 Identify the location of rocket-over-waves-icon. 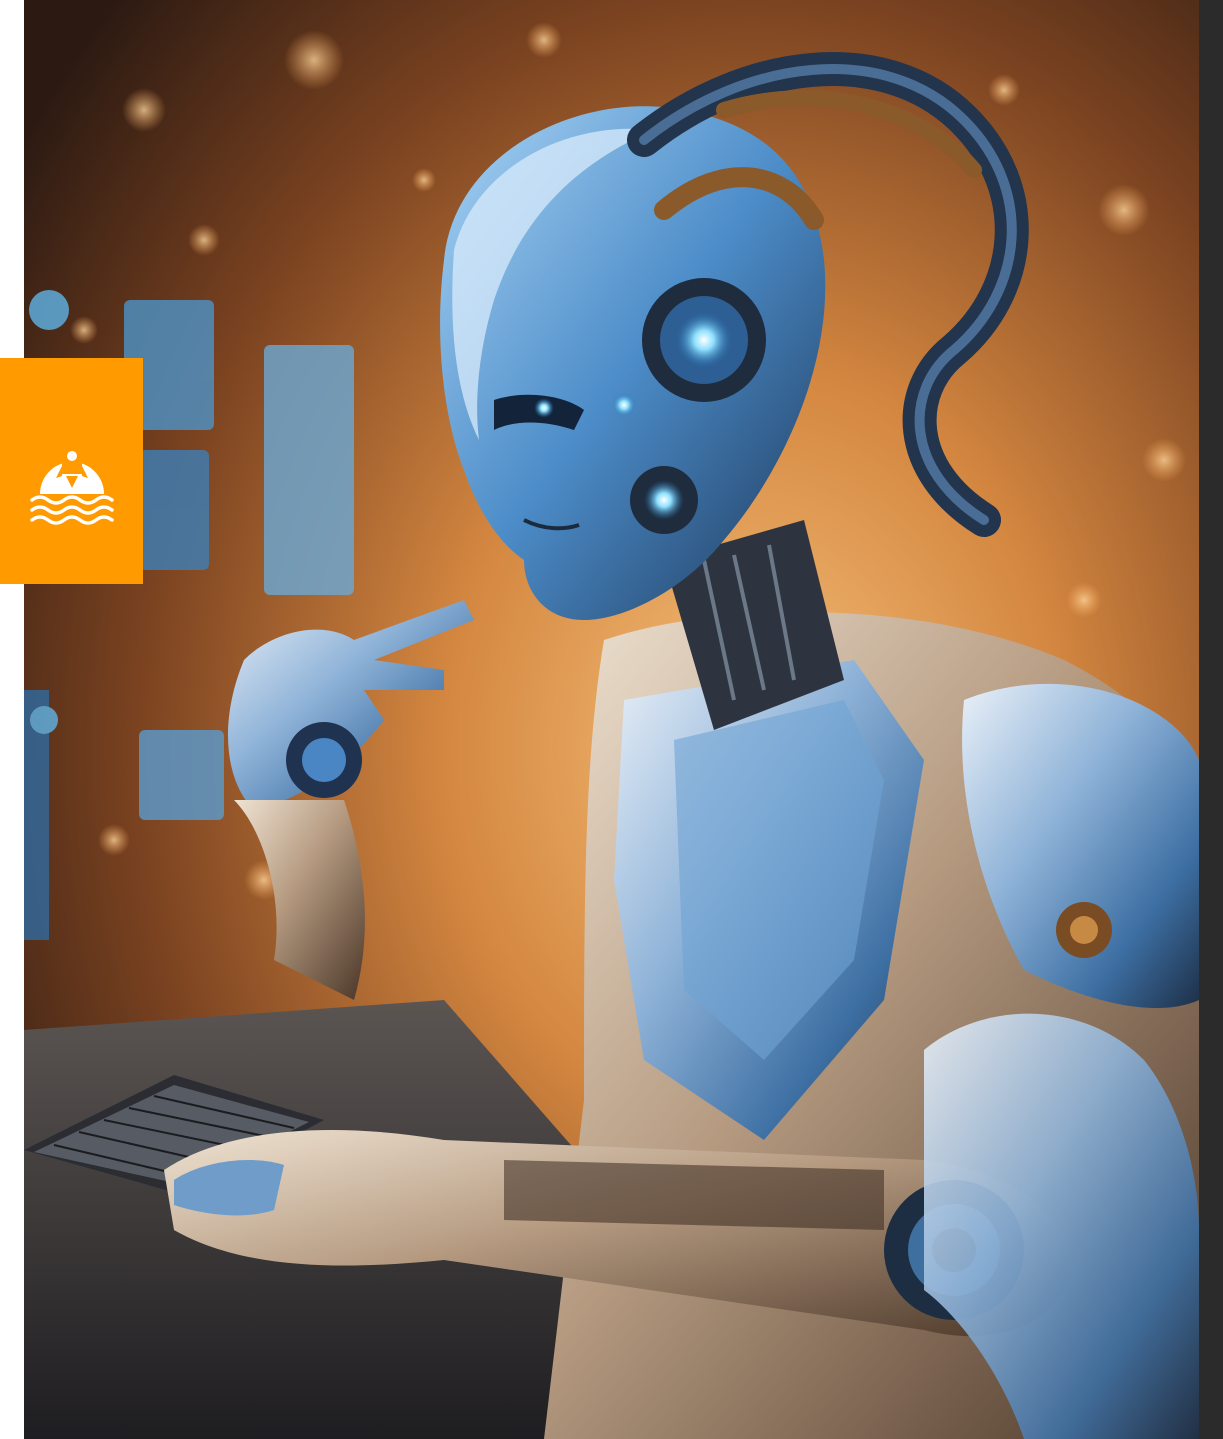
(71, 481).